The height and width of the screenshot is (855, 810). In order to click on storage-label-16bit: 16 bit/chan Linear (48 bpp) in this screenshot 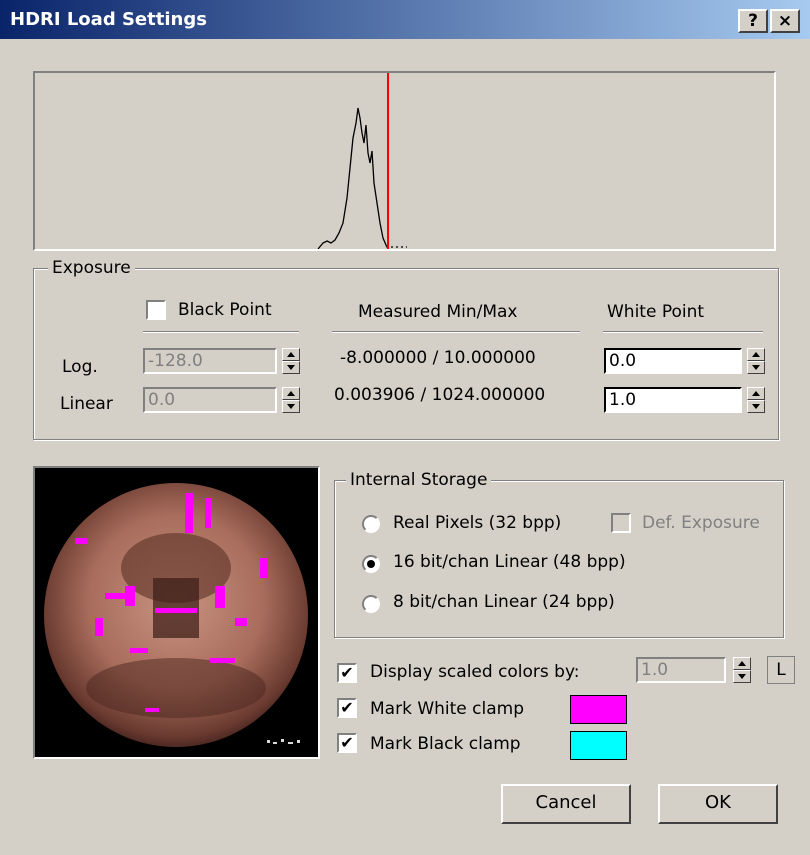, I will do `click(509, 562)`.